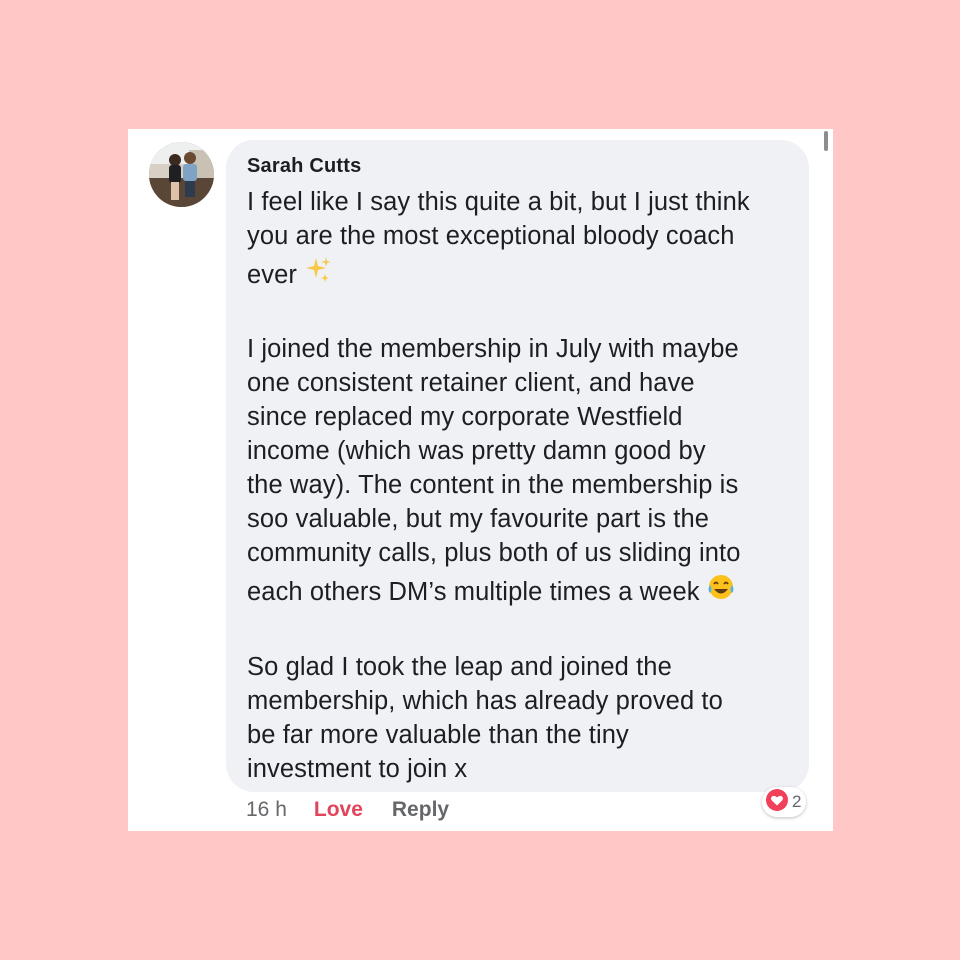 This screenshot has width=960, height=960. I want to click on comment-actions: 16 h Love Reply, so click(347, 810).